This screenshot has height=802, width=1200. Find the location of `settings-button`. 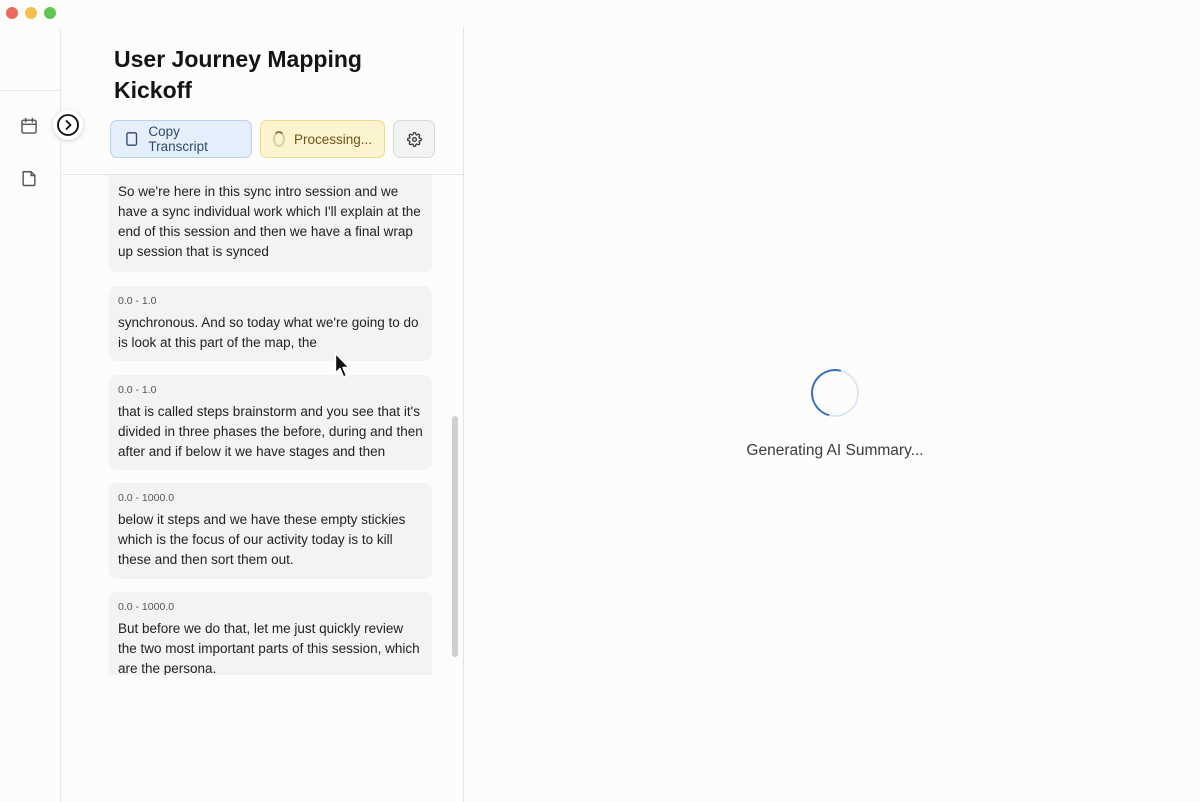

settings-button is located at coordinates (414, 139).